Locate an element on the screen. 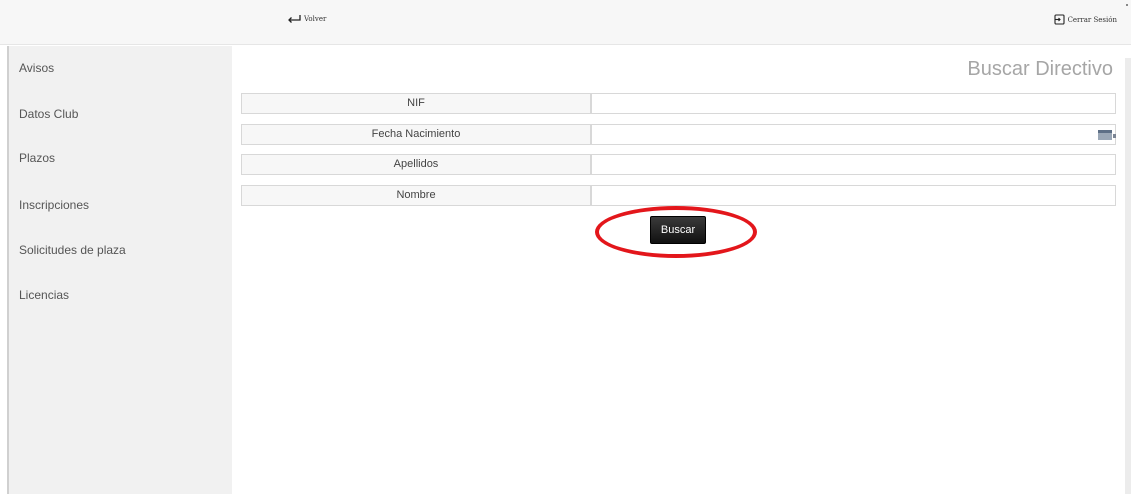 The image size is (1131, 494). logout-label: Cerrar Sesión is located at coordinates (1092, 19).